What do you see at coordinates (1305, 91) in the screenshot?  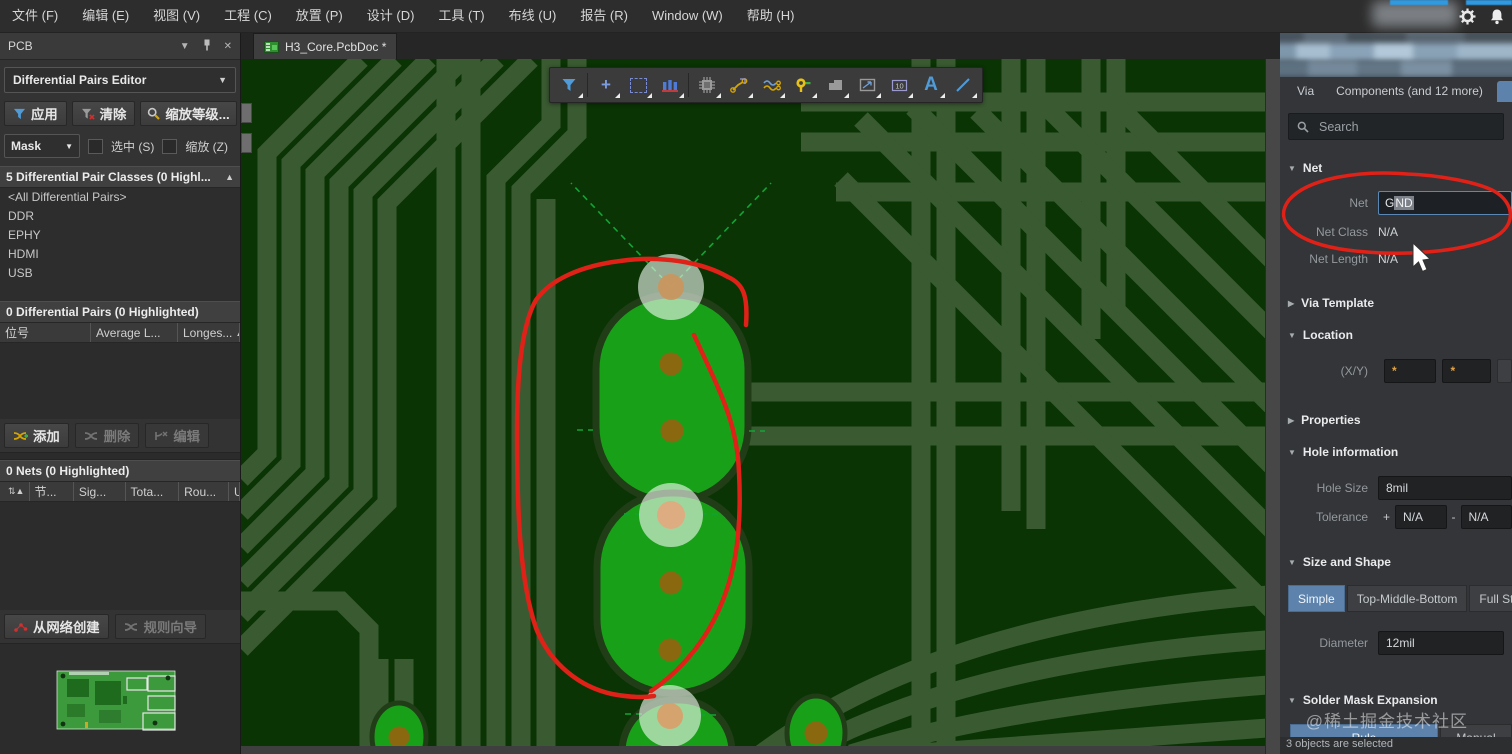 I see `tab-via: Via` at bounding box center [1305, 91].